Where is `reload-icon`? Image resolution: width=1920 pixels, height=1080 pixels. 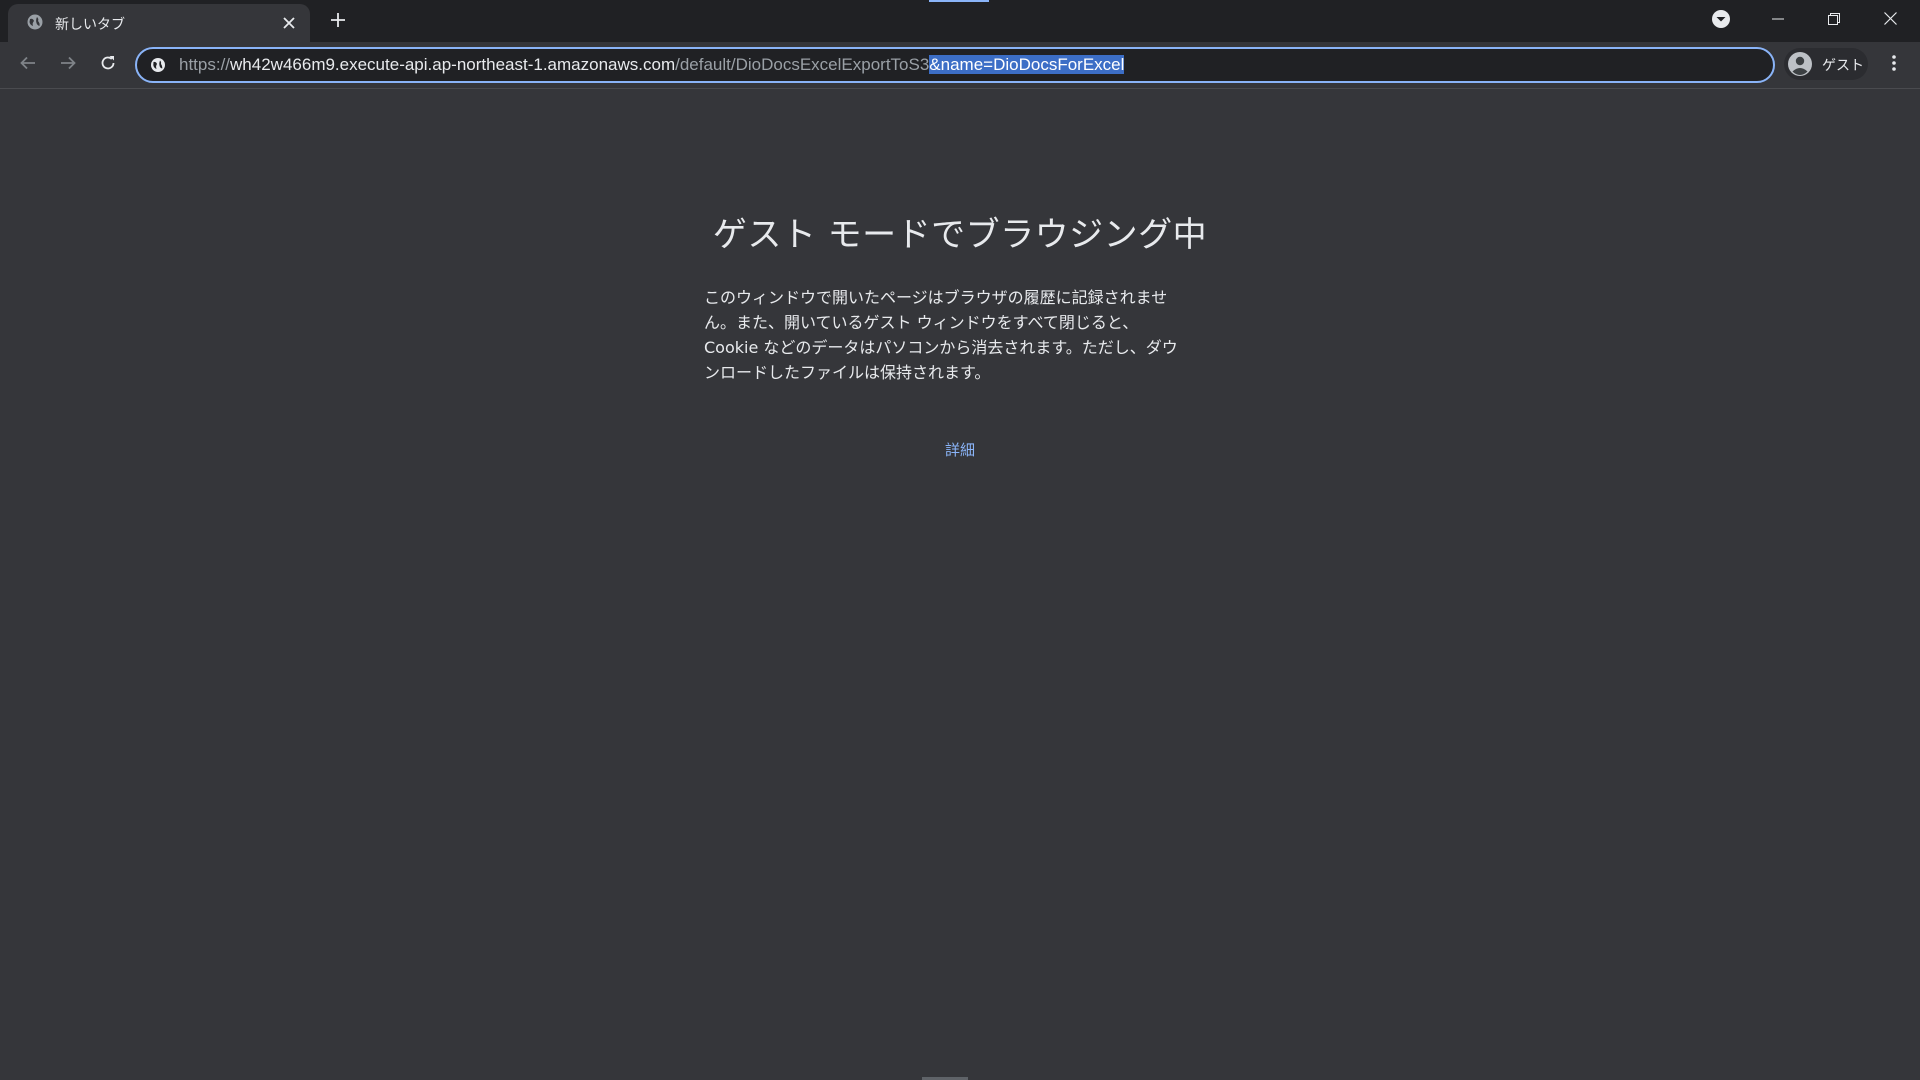 reload-icon is located at coordinates (108, 65).